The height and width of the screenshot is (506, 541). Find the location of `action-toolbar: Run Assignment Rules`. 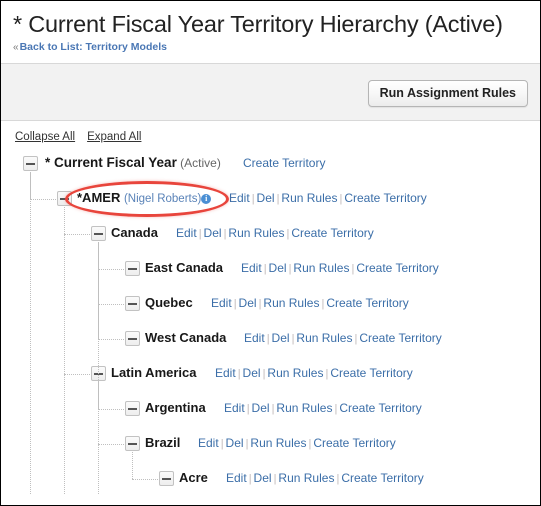

action-toolbar: Run Assignment Rules is located at coordinates (270, 92).